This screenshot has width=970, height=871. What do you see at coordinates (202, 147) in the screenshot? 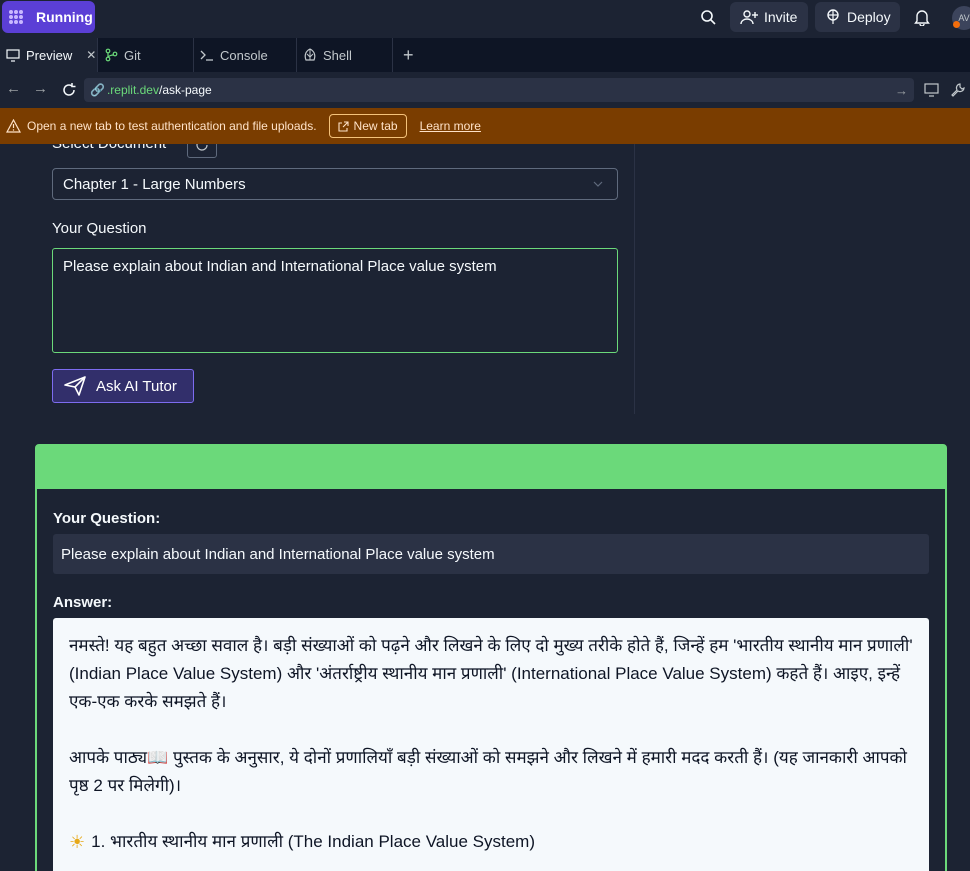
I see `refresh-icon` at bounding box center [202, 147].